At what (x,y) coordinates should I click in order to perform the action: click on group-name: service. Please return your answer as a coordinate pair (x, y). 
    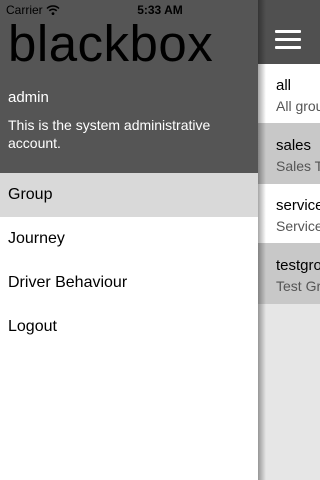
    Looking at the image, I should click on (298, 205).